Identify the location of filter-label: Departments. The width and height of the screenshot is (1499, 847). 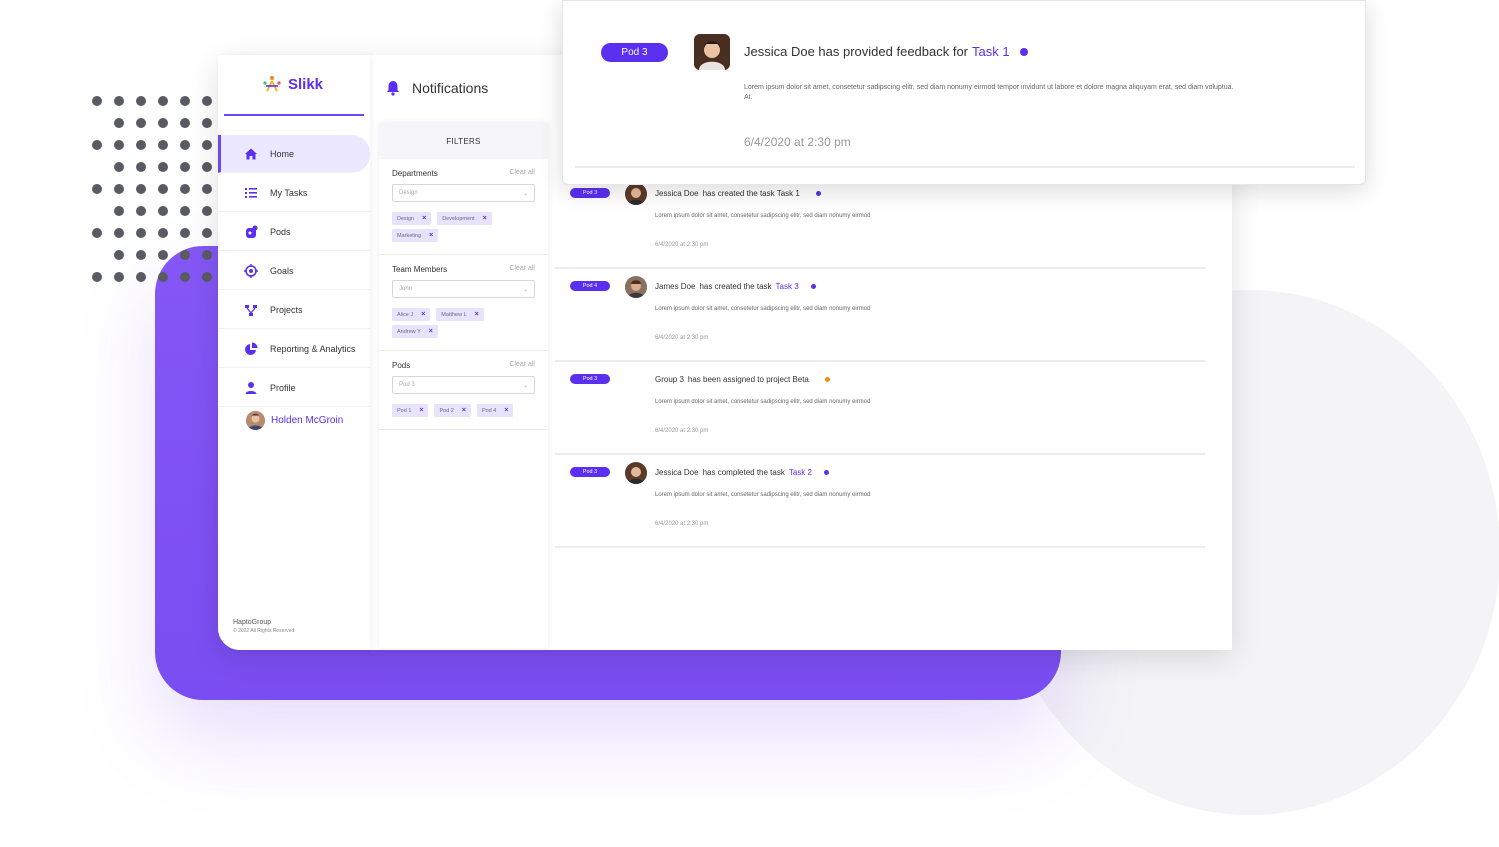
(415, 173).